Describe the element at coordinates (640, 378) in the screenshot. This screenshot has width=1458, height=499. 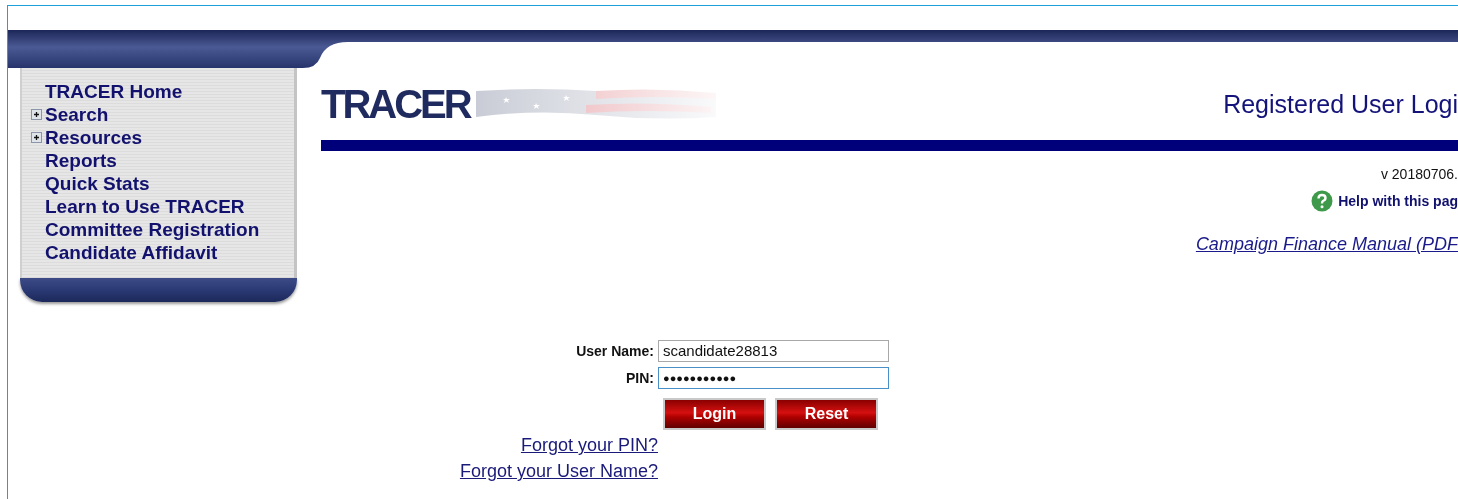
I see `field-label: PIN:` at that location.